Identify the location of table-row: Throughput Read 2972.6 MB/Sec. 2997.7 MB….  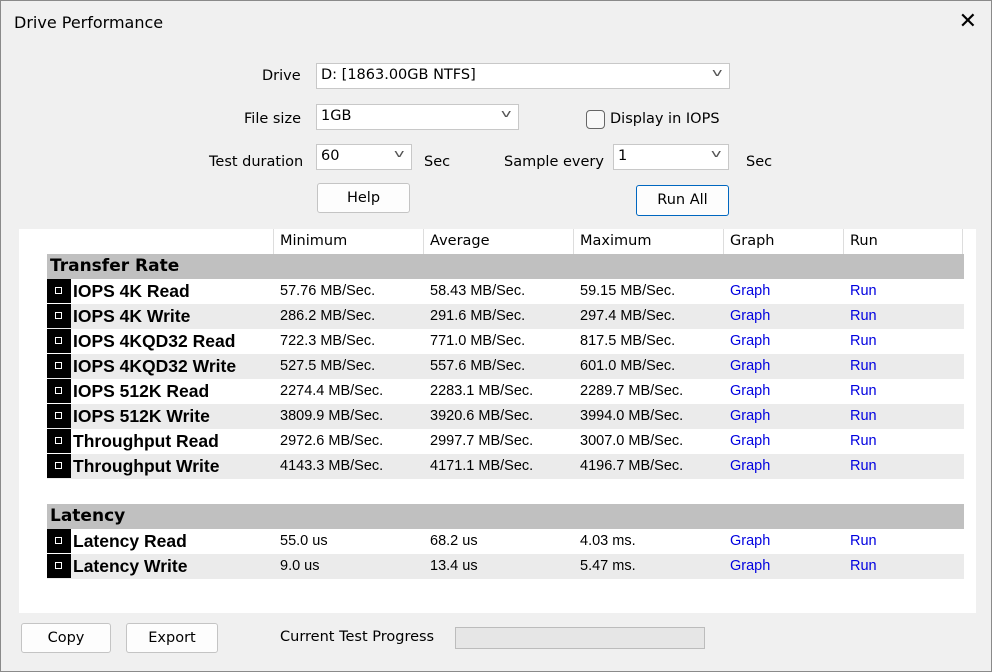
(505, 441).